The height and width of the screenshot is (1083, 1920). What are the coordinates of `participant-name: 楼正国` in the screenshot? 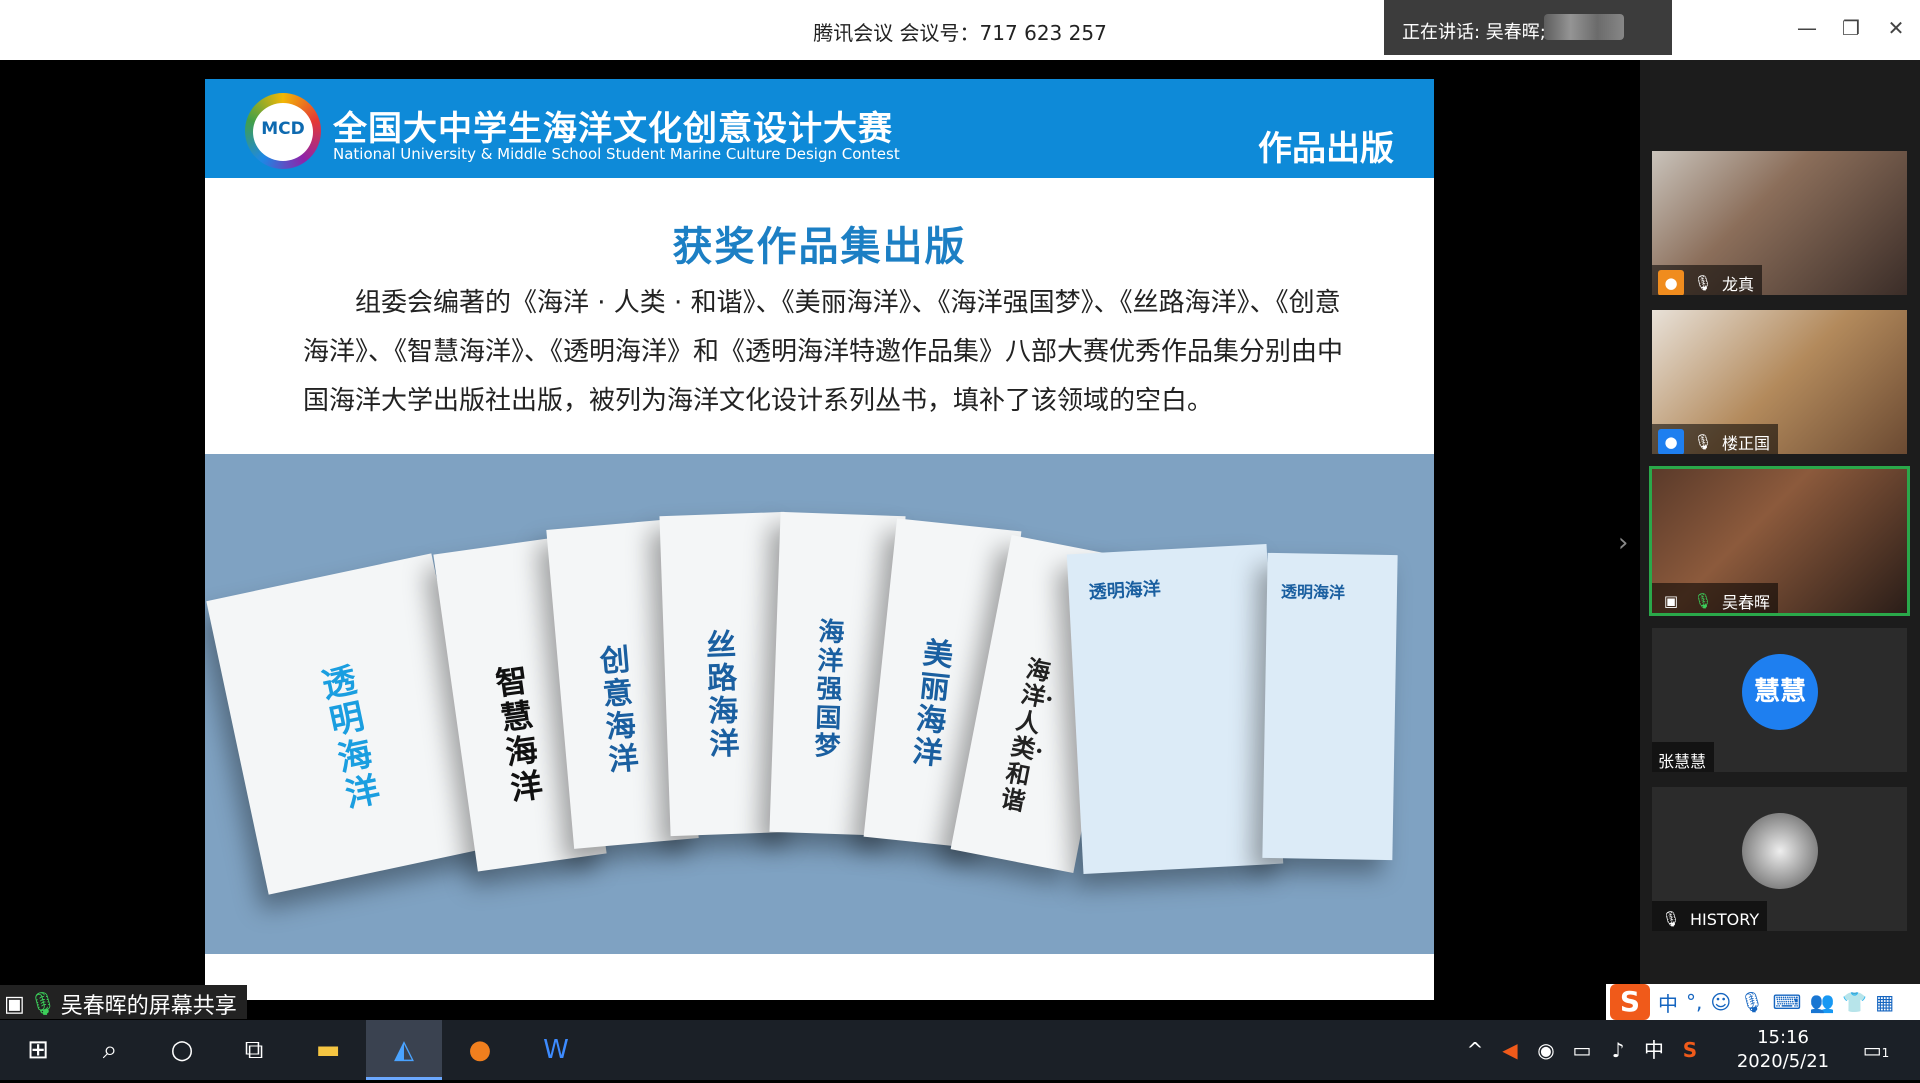 It's located at (1746, 443).